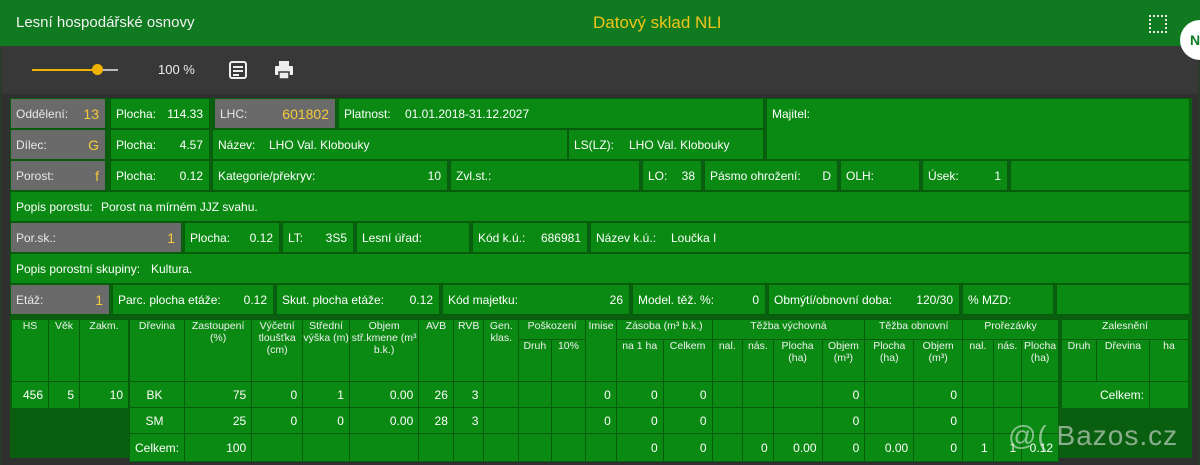 Image resolution: width=1200 pixels, height=465 pixels. I want to click on oddeleni-value: 13, so click(91, 113).